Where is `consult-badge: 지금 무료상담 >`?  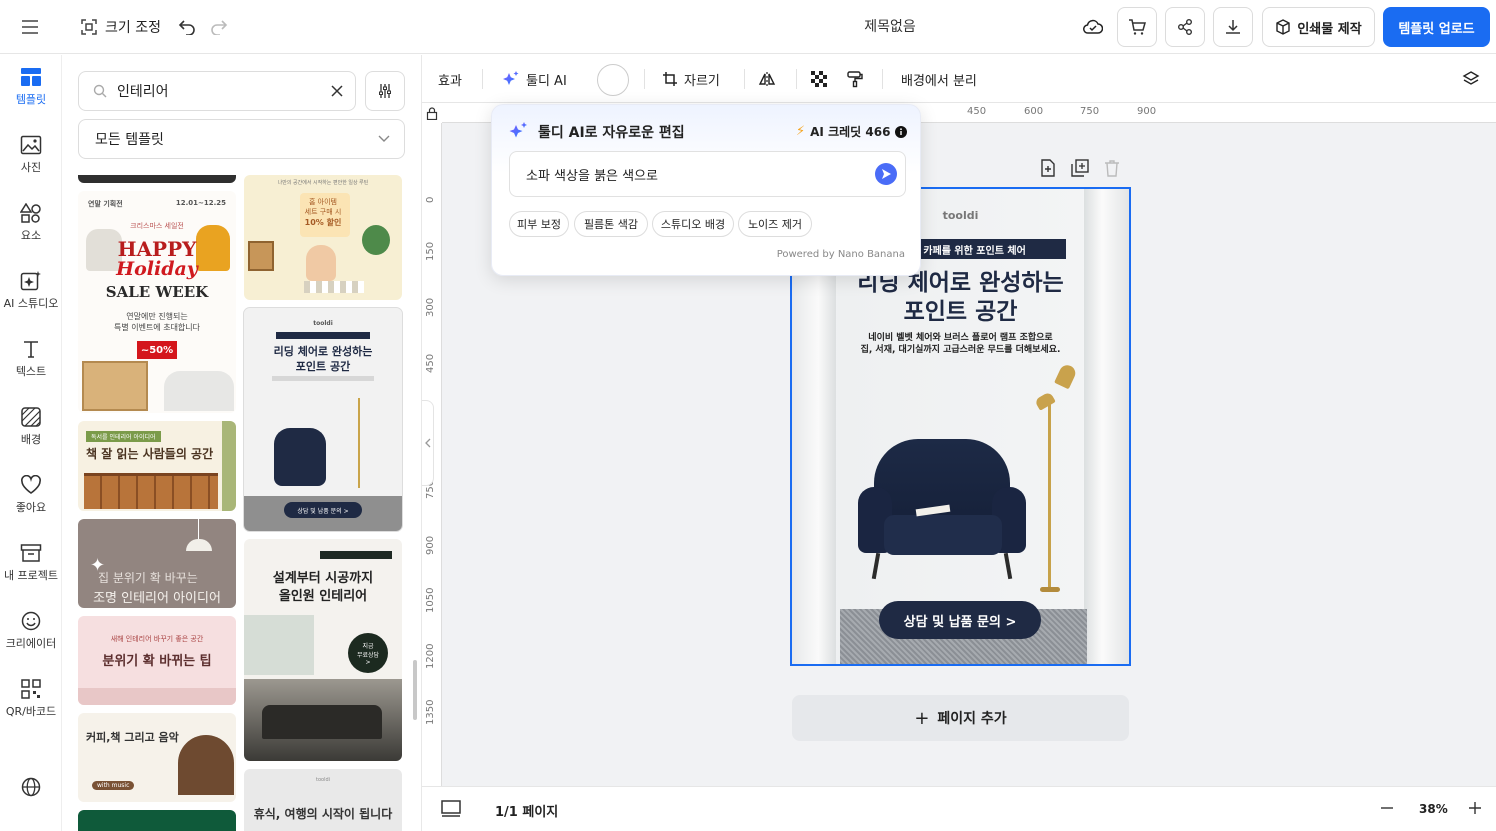
consult-badge: 지금 무료상담 > is located at coordinates (368, 653).